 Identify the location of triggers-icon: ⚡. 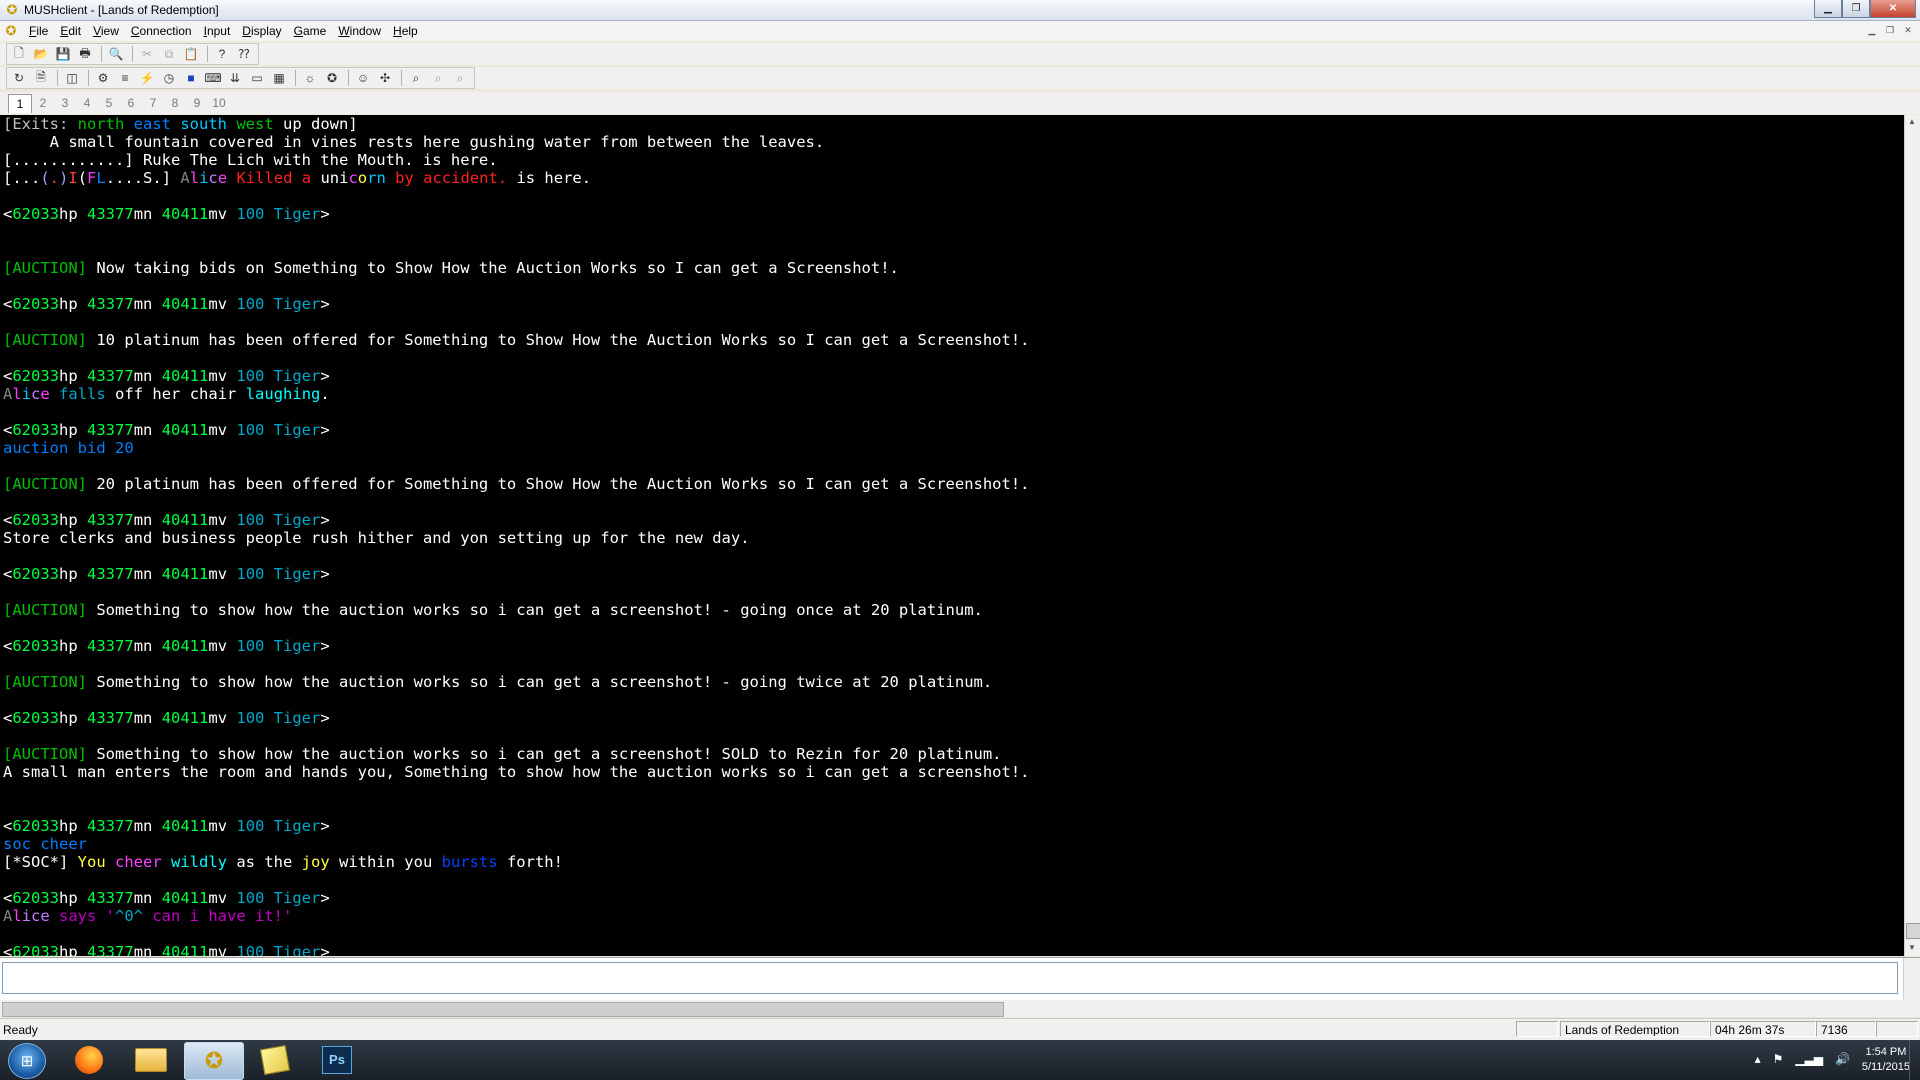
(147, 78).